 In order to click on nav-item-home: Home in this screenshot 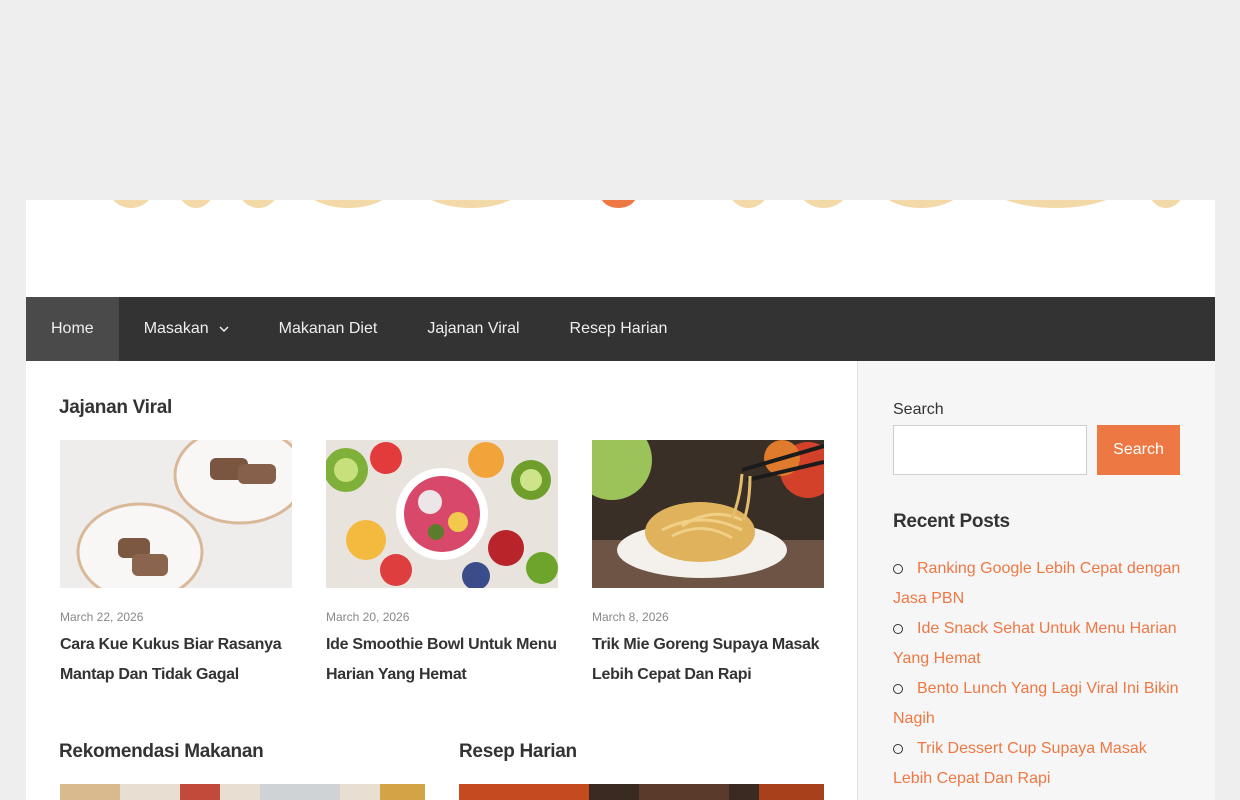, I will do `click(72, 329)`.